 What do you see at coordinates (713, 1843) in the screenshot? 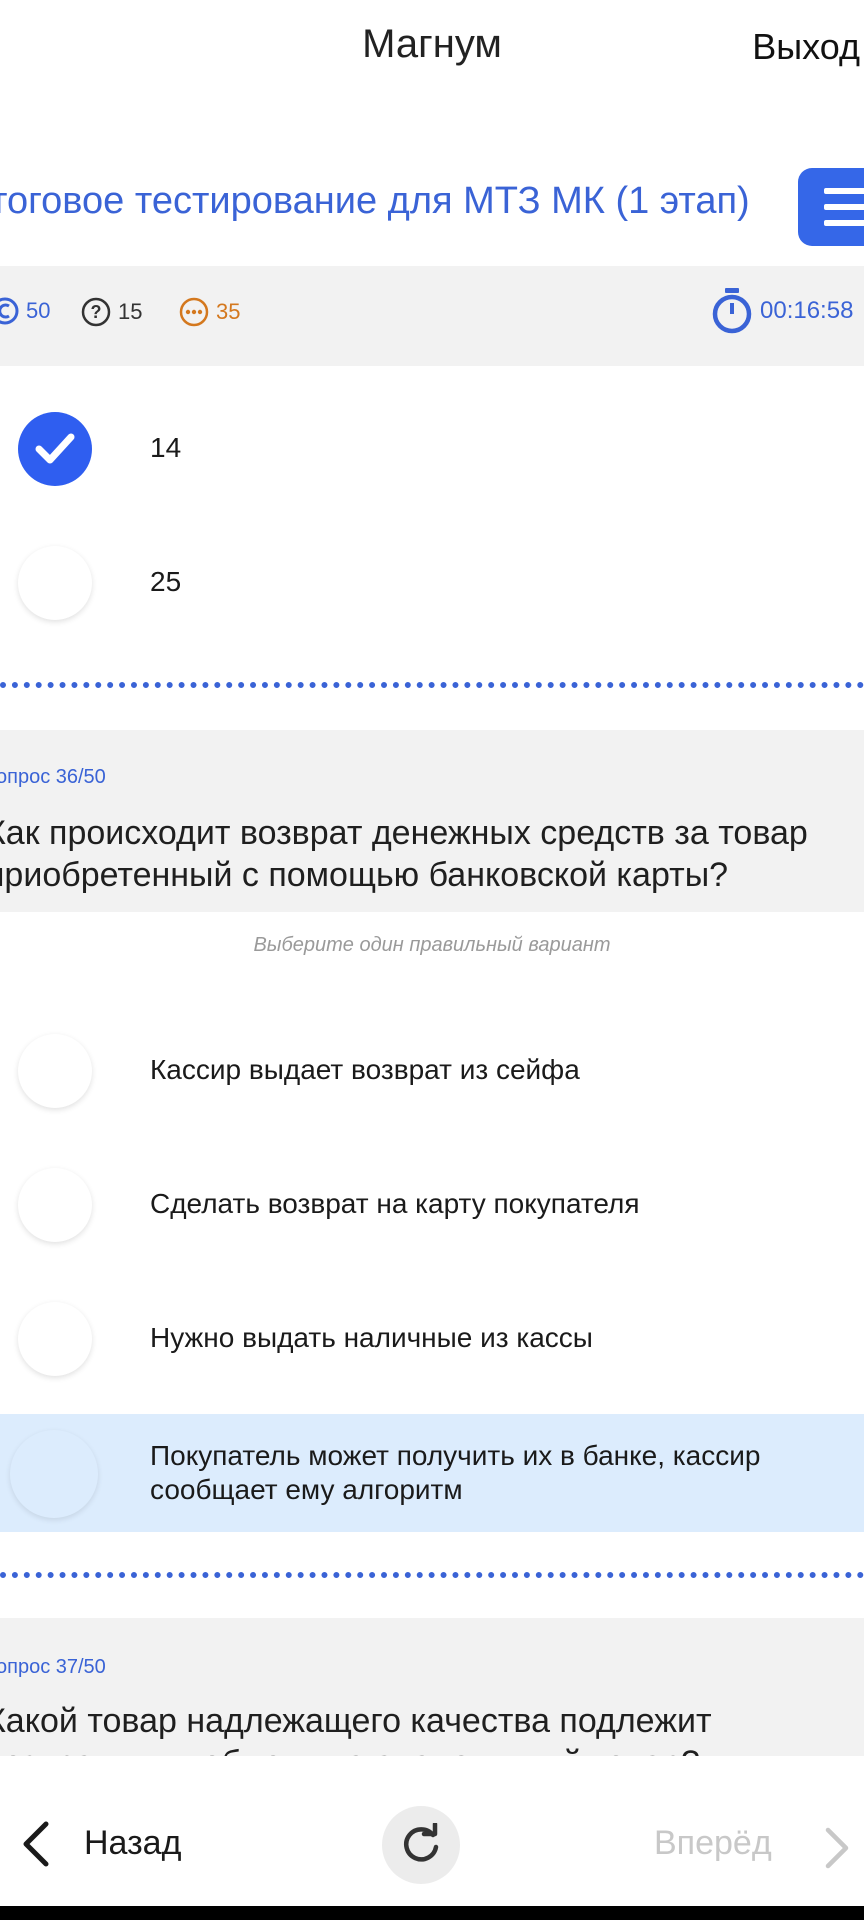
I see `forward-button: Вперёд` at bounding box center [713, 1843].